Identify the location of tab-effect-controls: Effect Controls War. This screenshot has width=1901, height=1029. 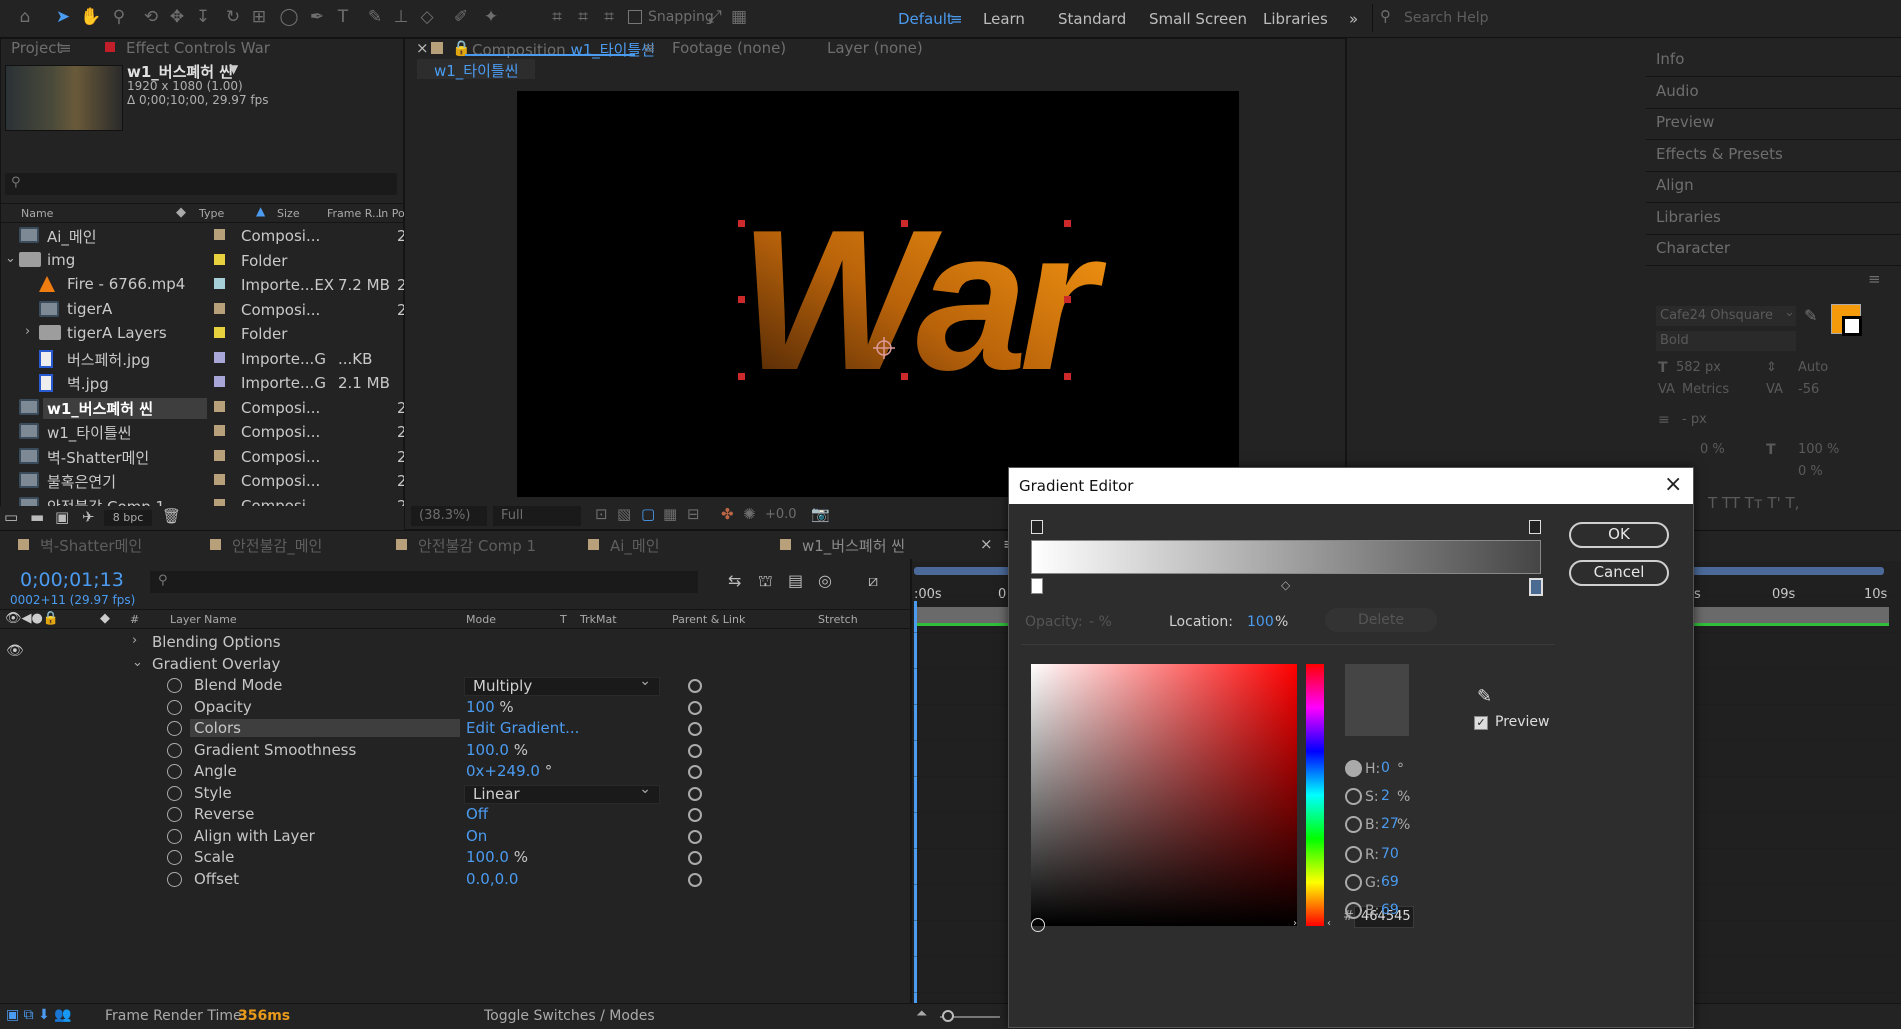
(198, 48).